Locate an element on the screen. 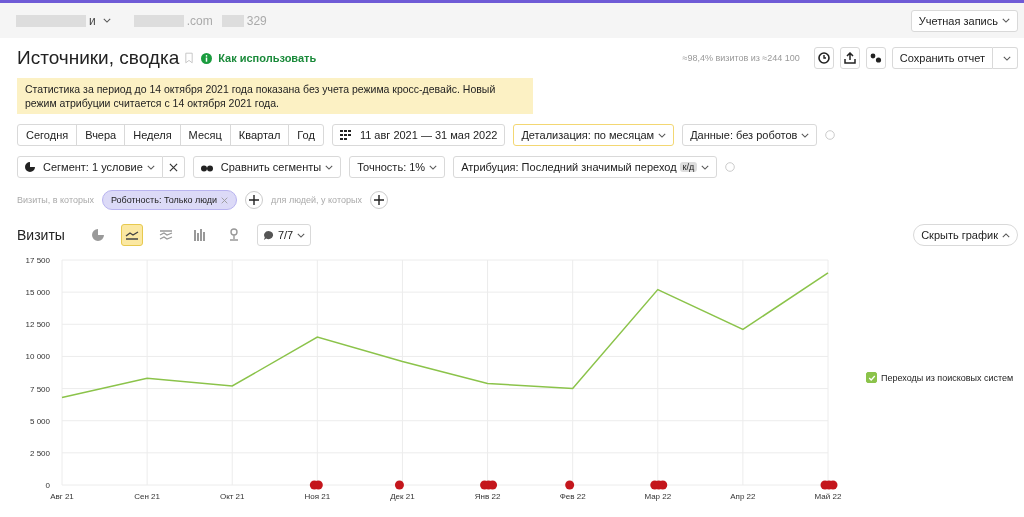 The height and width of the screenshot is (517, 1024). y-tick-label: 12 500 is located at coordinates (37, 325).